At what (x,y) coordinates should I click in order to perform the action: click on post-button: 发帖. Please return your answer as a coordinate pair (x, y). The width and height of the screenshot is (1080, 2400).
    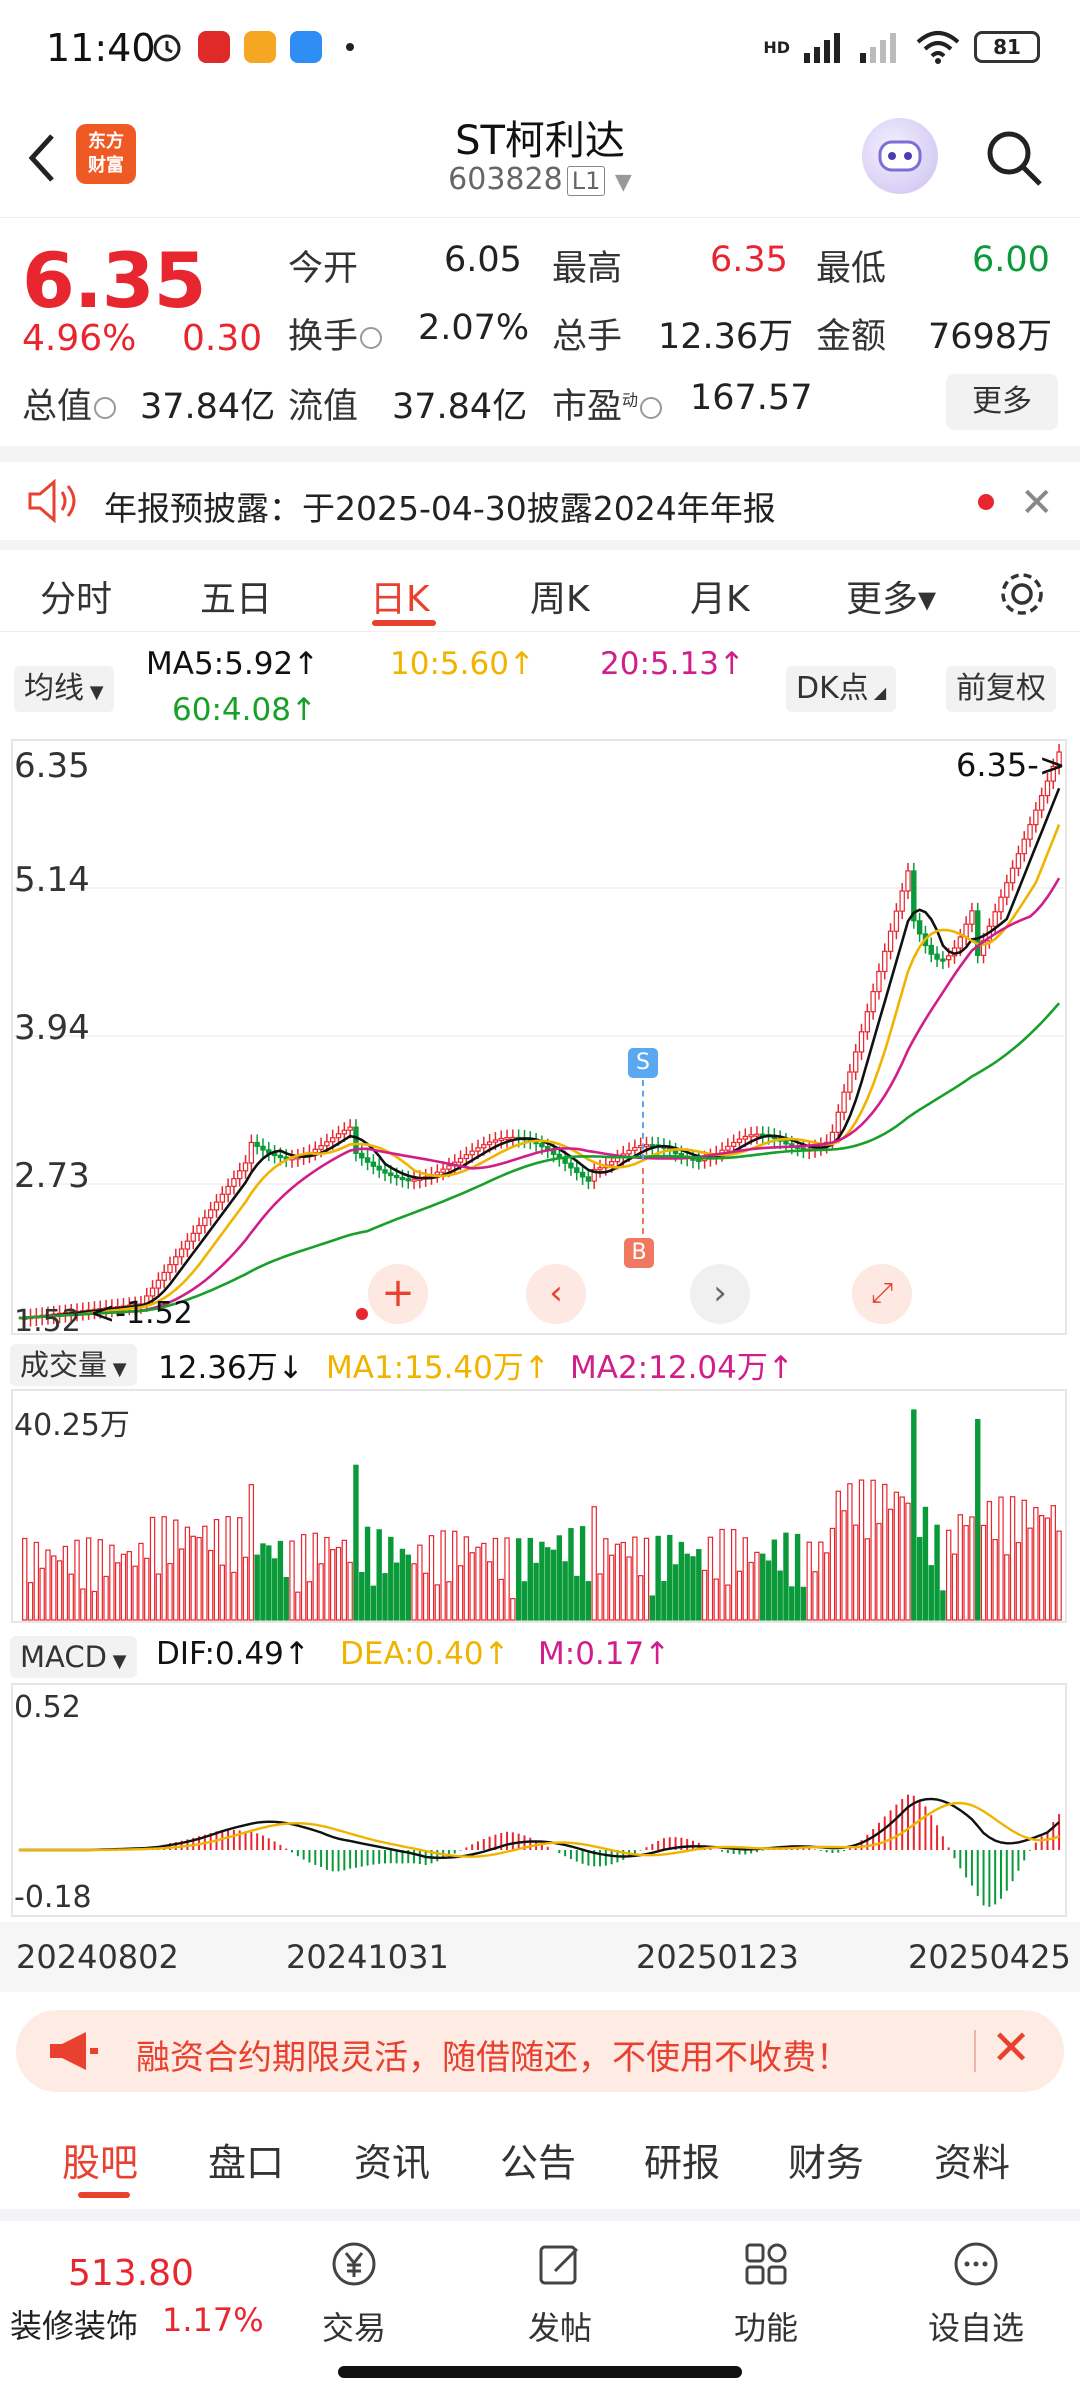
    Looking at the image, I should click on (560, 2294).